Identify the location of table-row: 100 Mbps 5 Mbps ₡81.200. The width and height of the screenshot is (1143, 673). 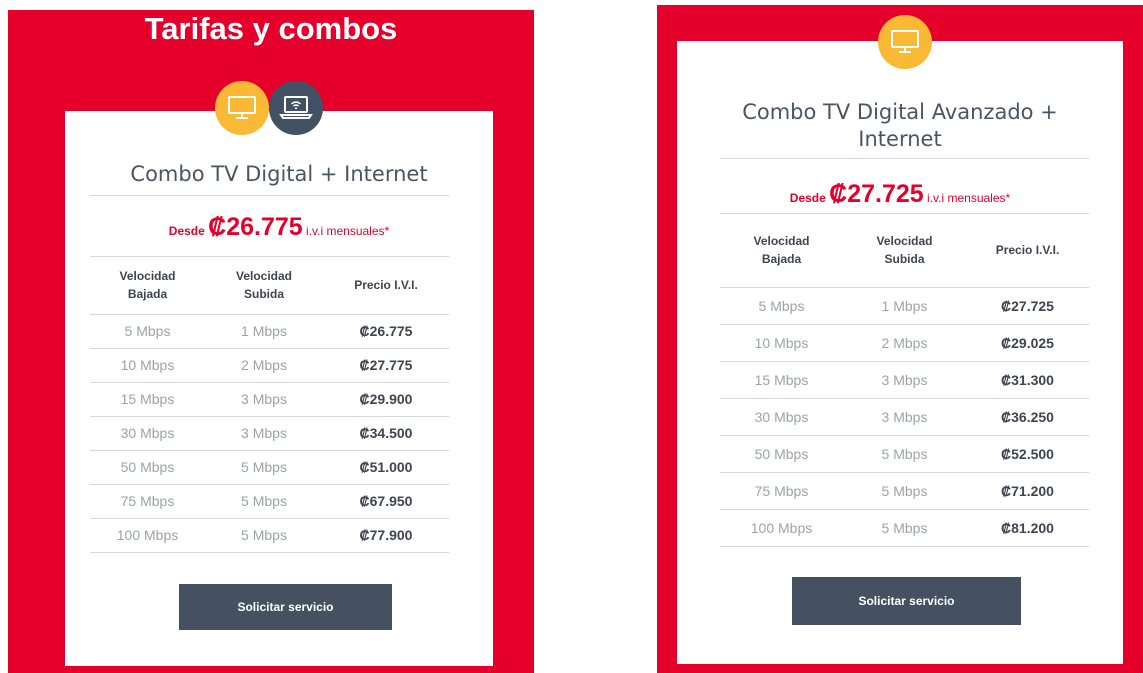
(904, 528).